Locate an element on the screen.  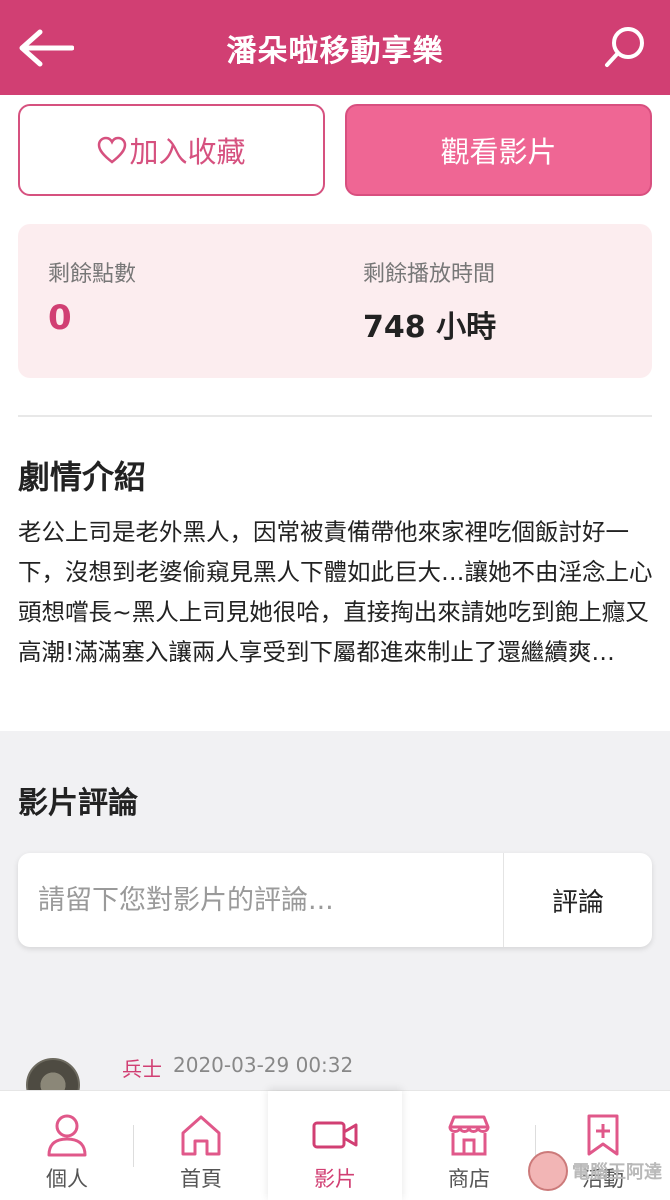
comments-title: 影片評論 is located at coordinates (78, 803).